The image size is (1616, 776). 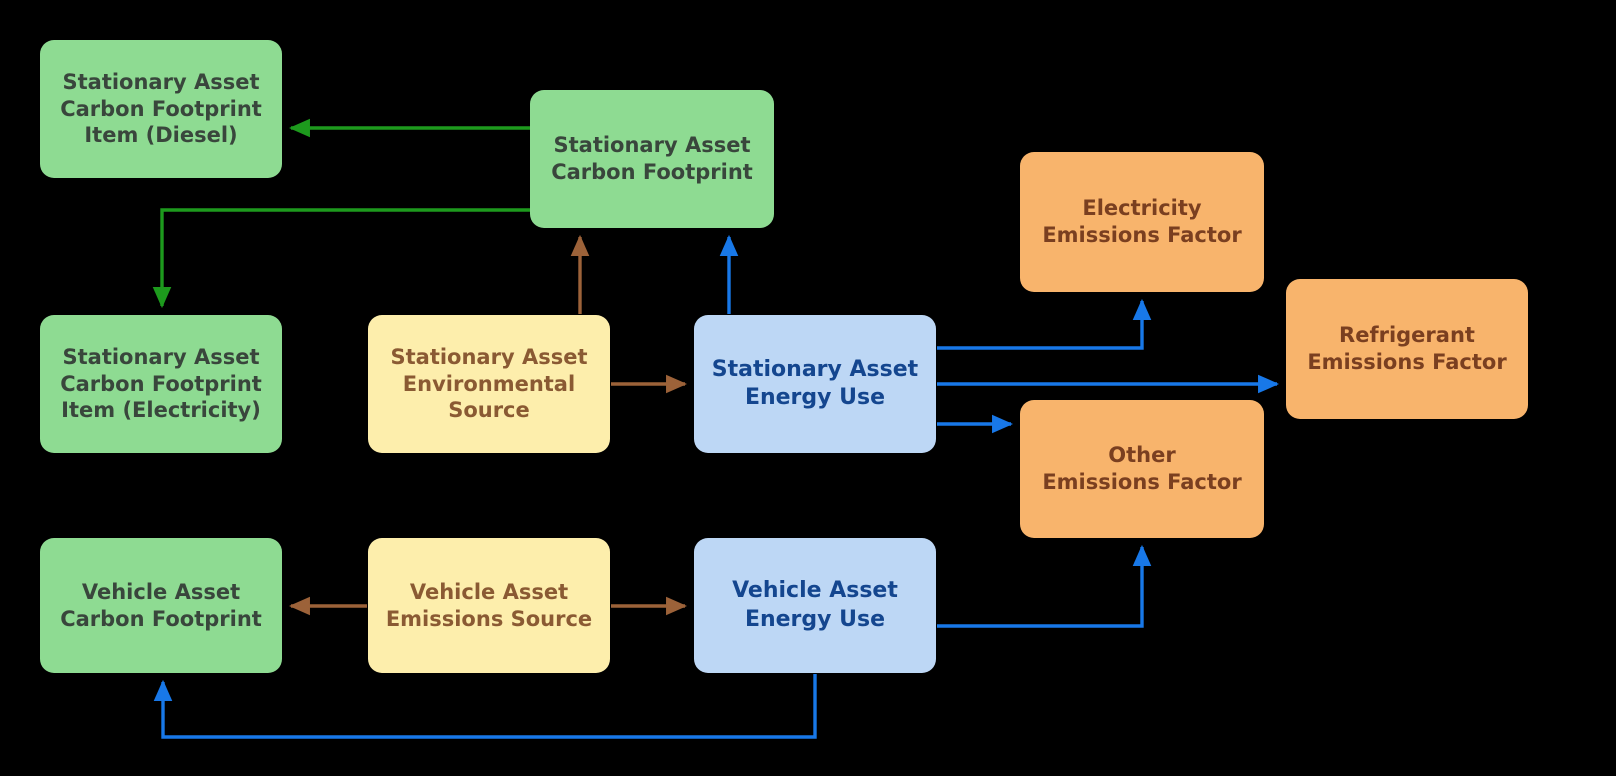 What do you see at coordinates (1407, 349) in the screenshot?
I see `node-refrigerant-ef: Refrigerant Emissions Factor` at bounding box center [1407, 349].